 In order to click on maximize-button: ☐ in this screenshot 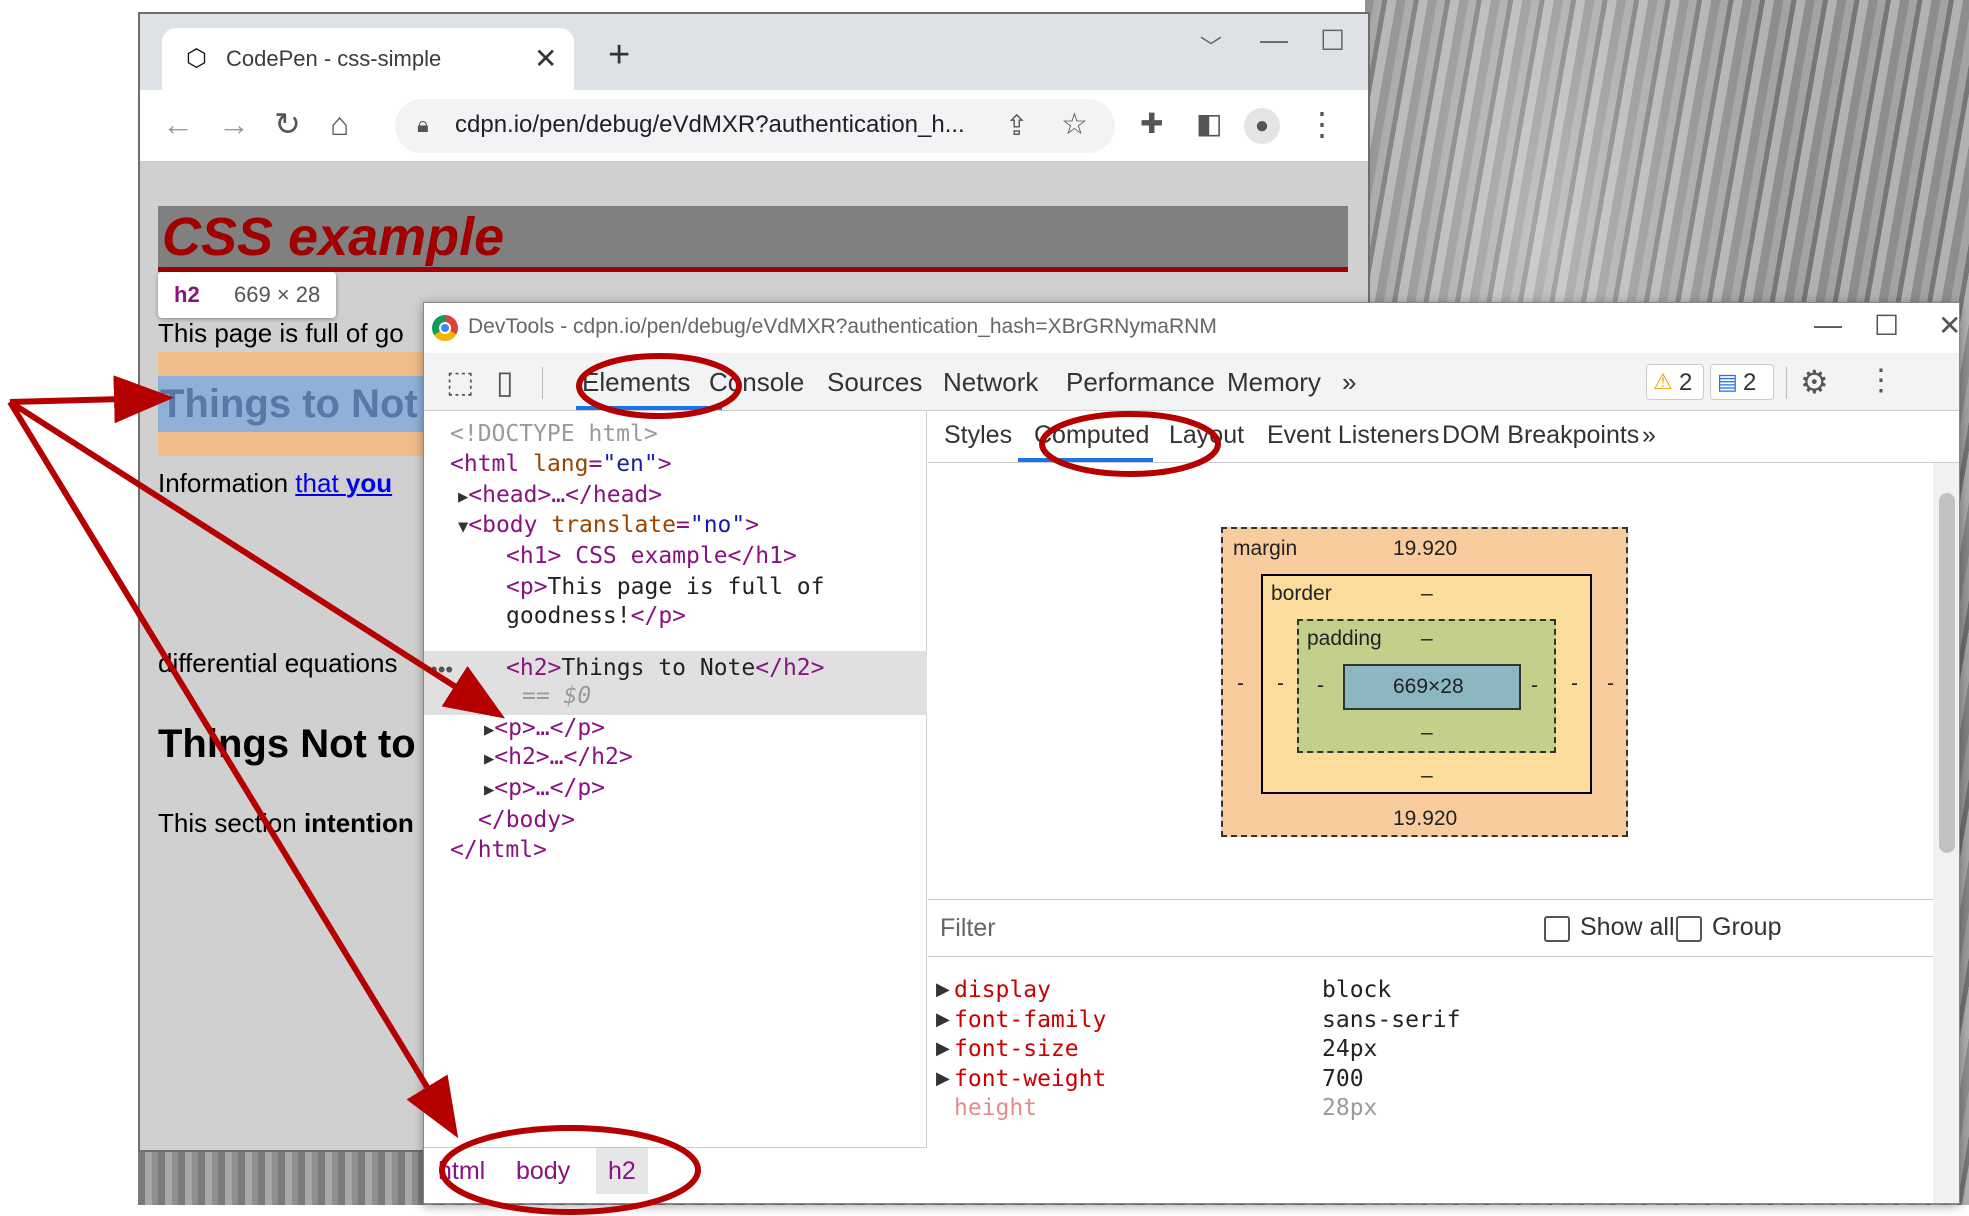, I will do `click(1332, 40)`.